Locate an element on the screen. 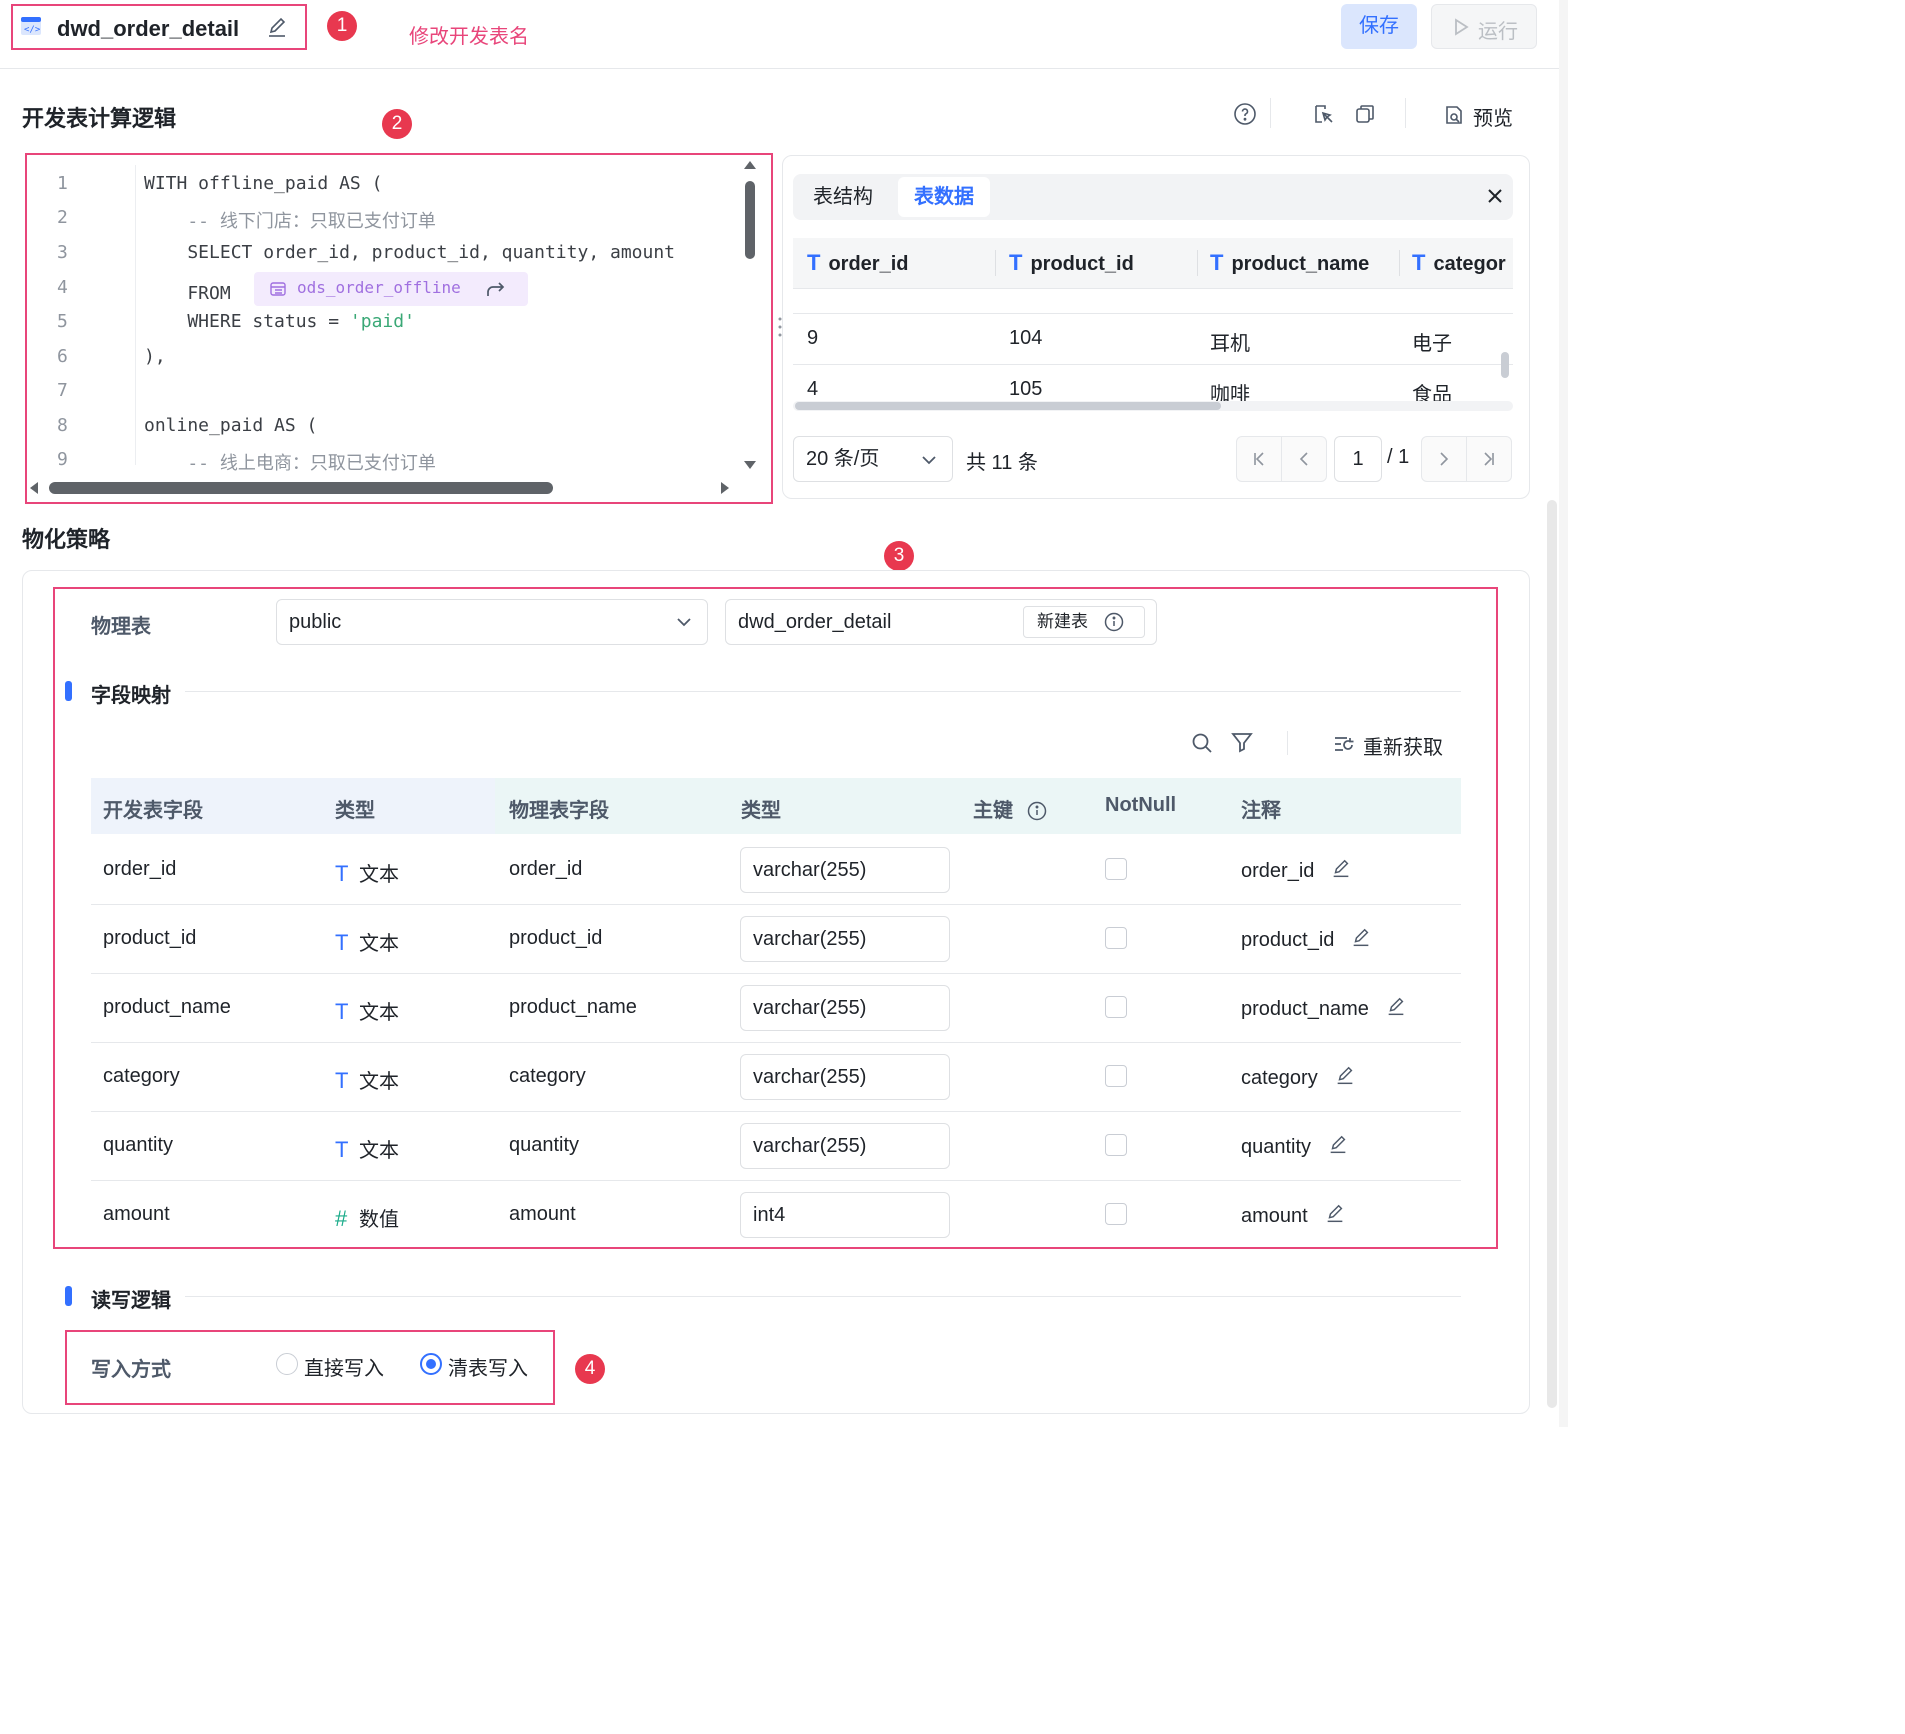 The image size is (1905, 1734). editor-vertical-scrollbar is located at coordinates (749, 313).